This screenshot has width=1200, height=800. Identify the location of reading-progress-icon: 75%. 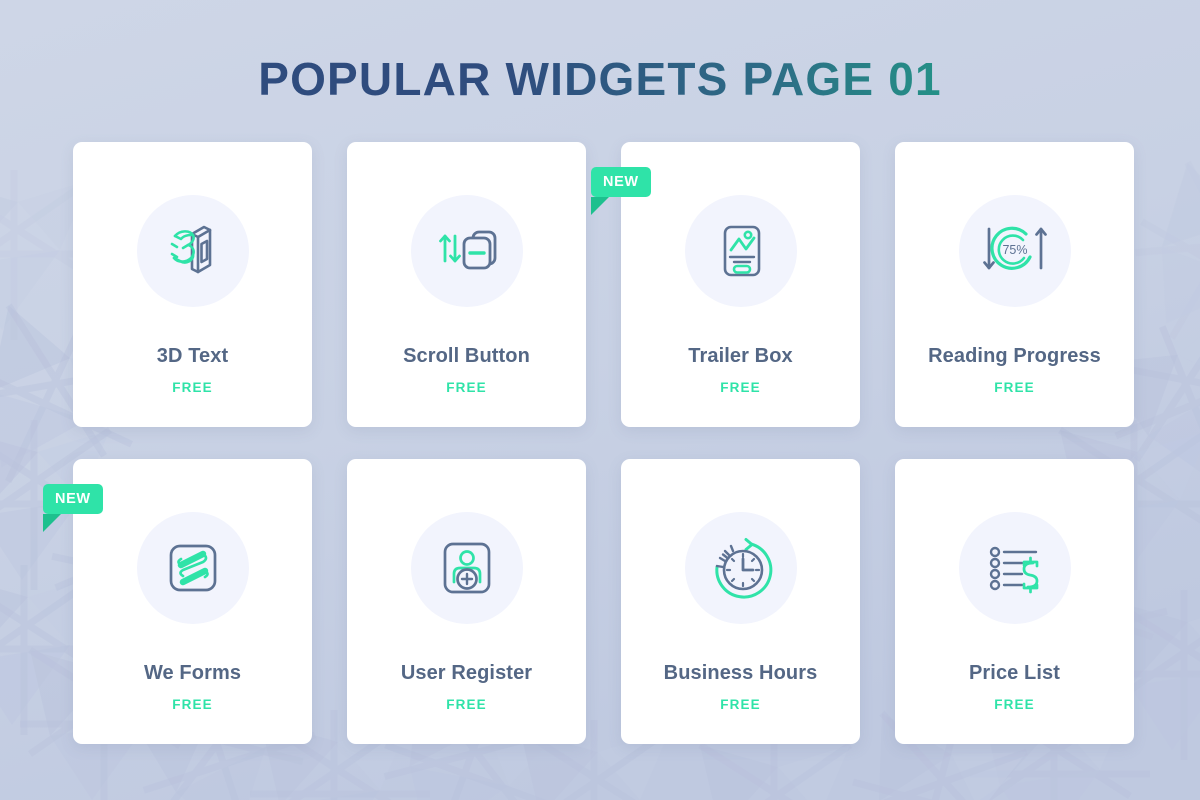
(1014, 248).